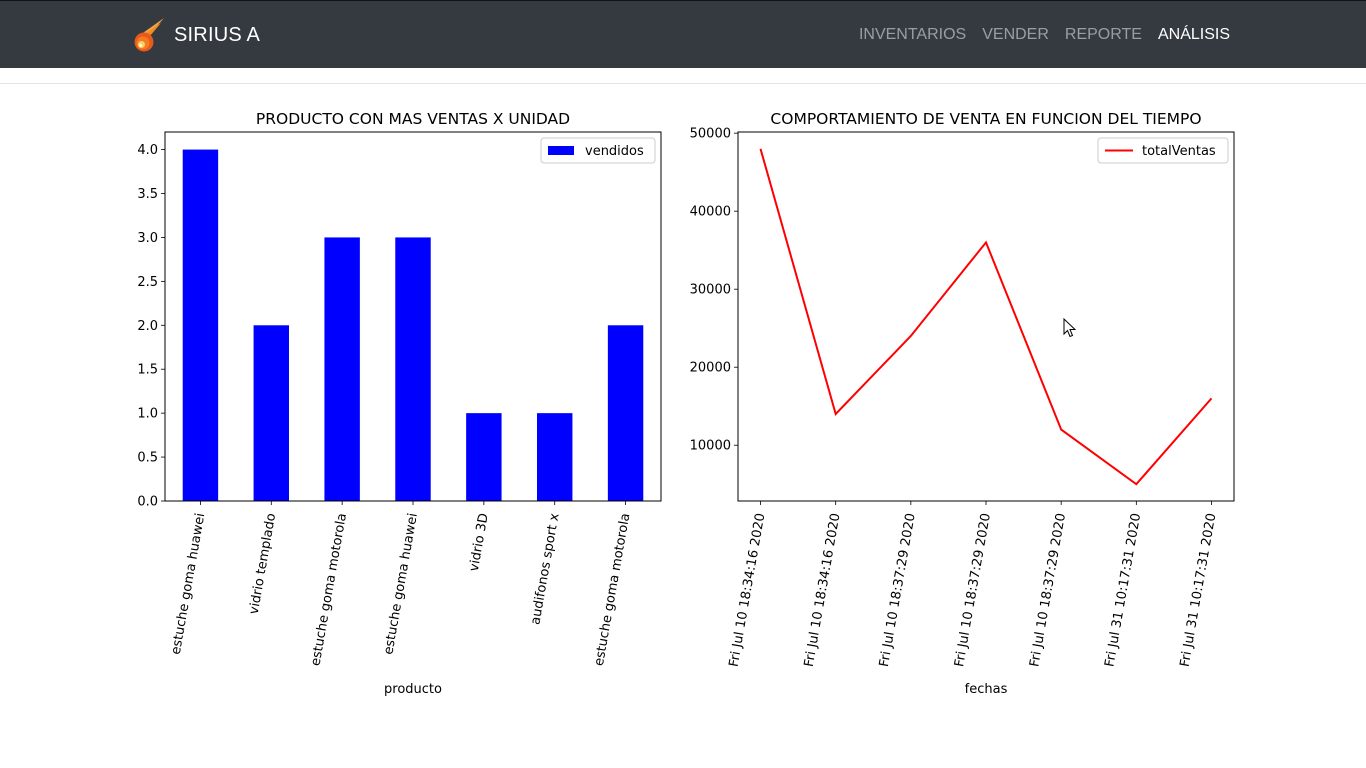 Image resolution: width=1366 pixels, height=768 pixels. I want to click on legend-label: totalVentas, so click(1179, 151).